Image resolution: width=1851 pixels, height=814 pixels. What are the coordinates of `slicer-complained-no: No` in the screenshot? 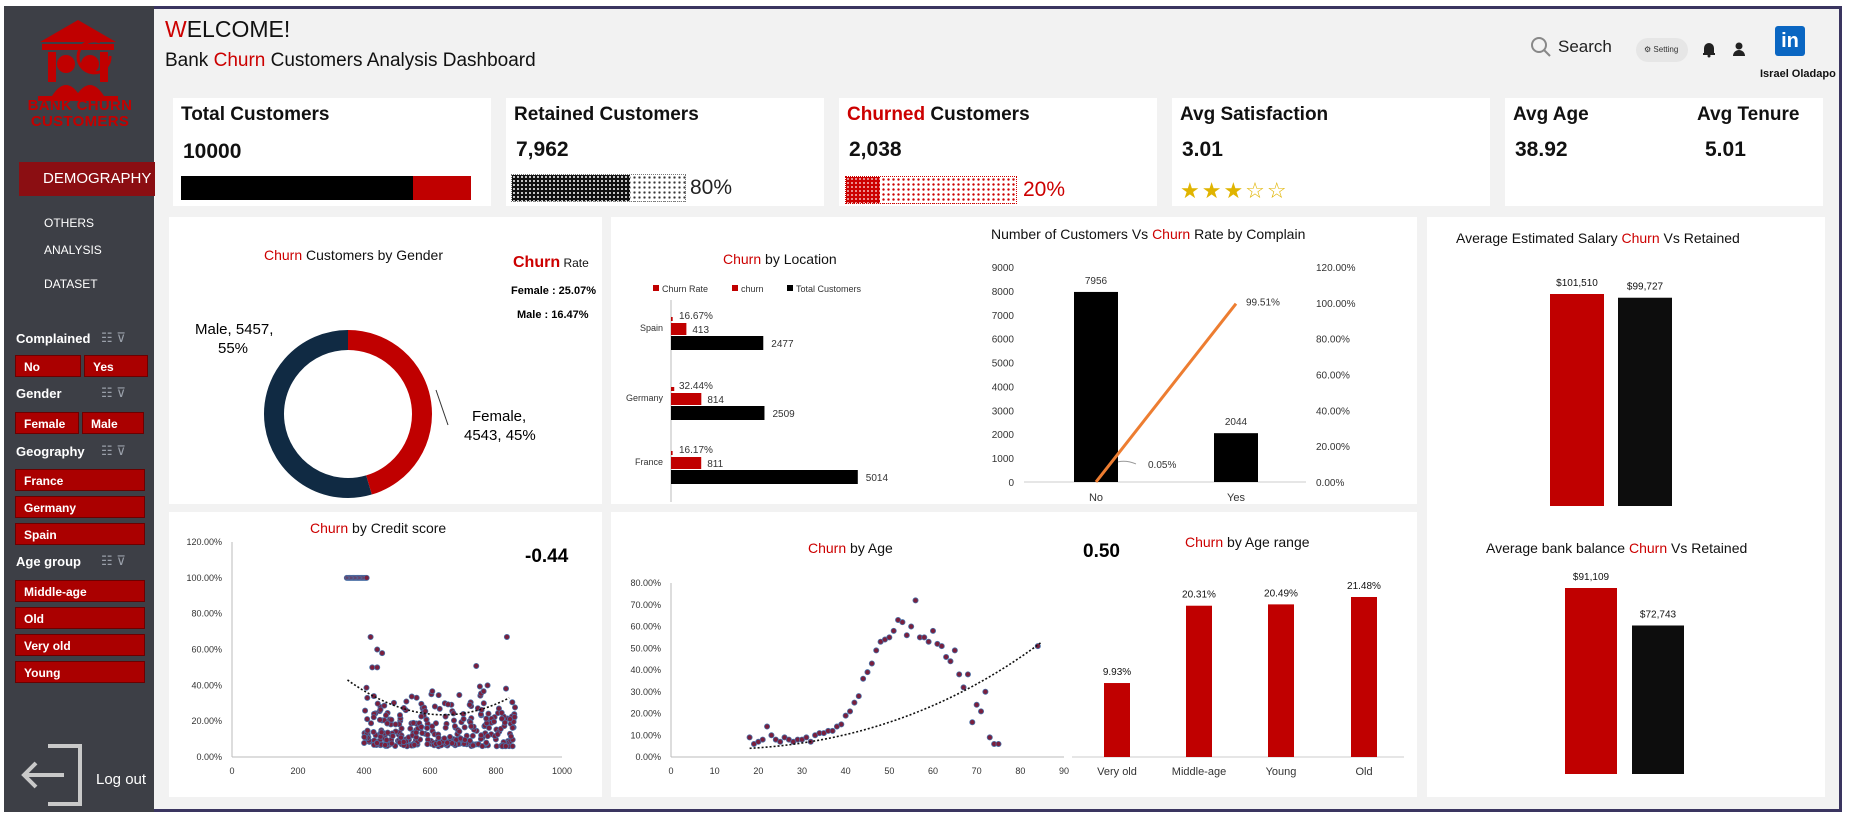 It's located at (48, 366).